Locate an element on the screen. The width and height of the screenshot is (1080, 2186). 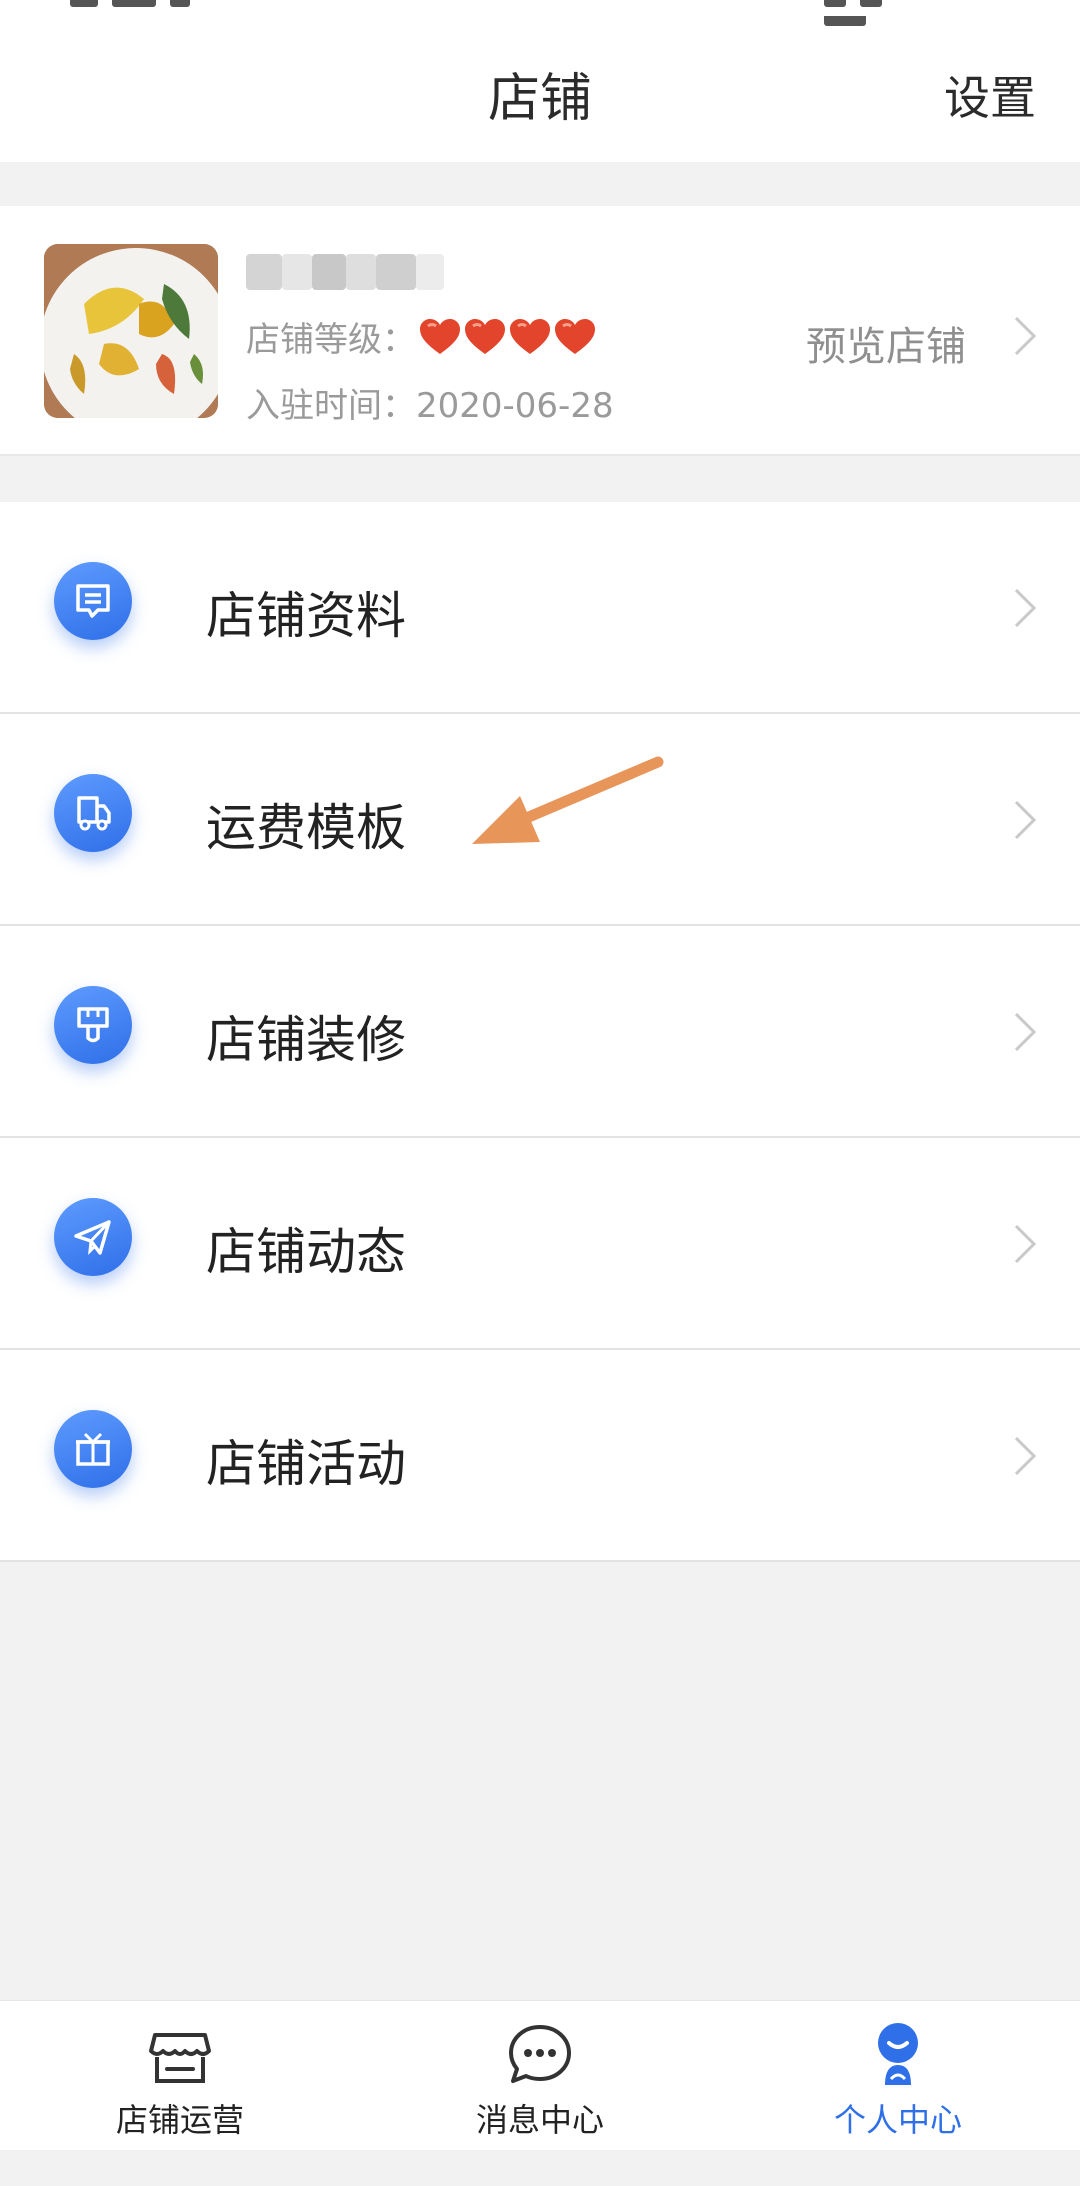
store-summary-card: 店铺等级： 入驻时间：2020-06-28 预览店铺 is located at coordinates (540, 331).